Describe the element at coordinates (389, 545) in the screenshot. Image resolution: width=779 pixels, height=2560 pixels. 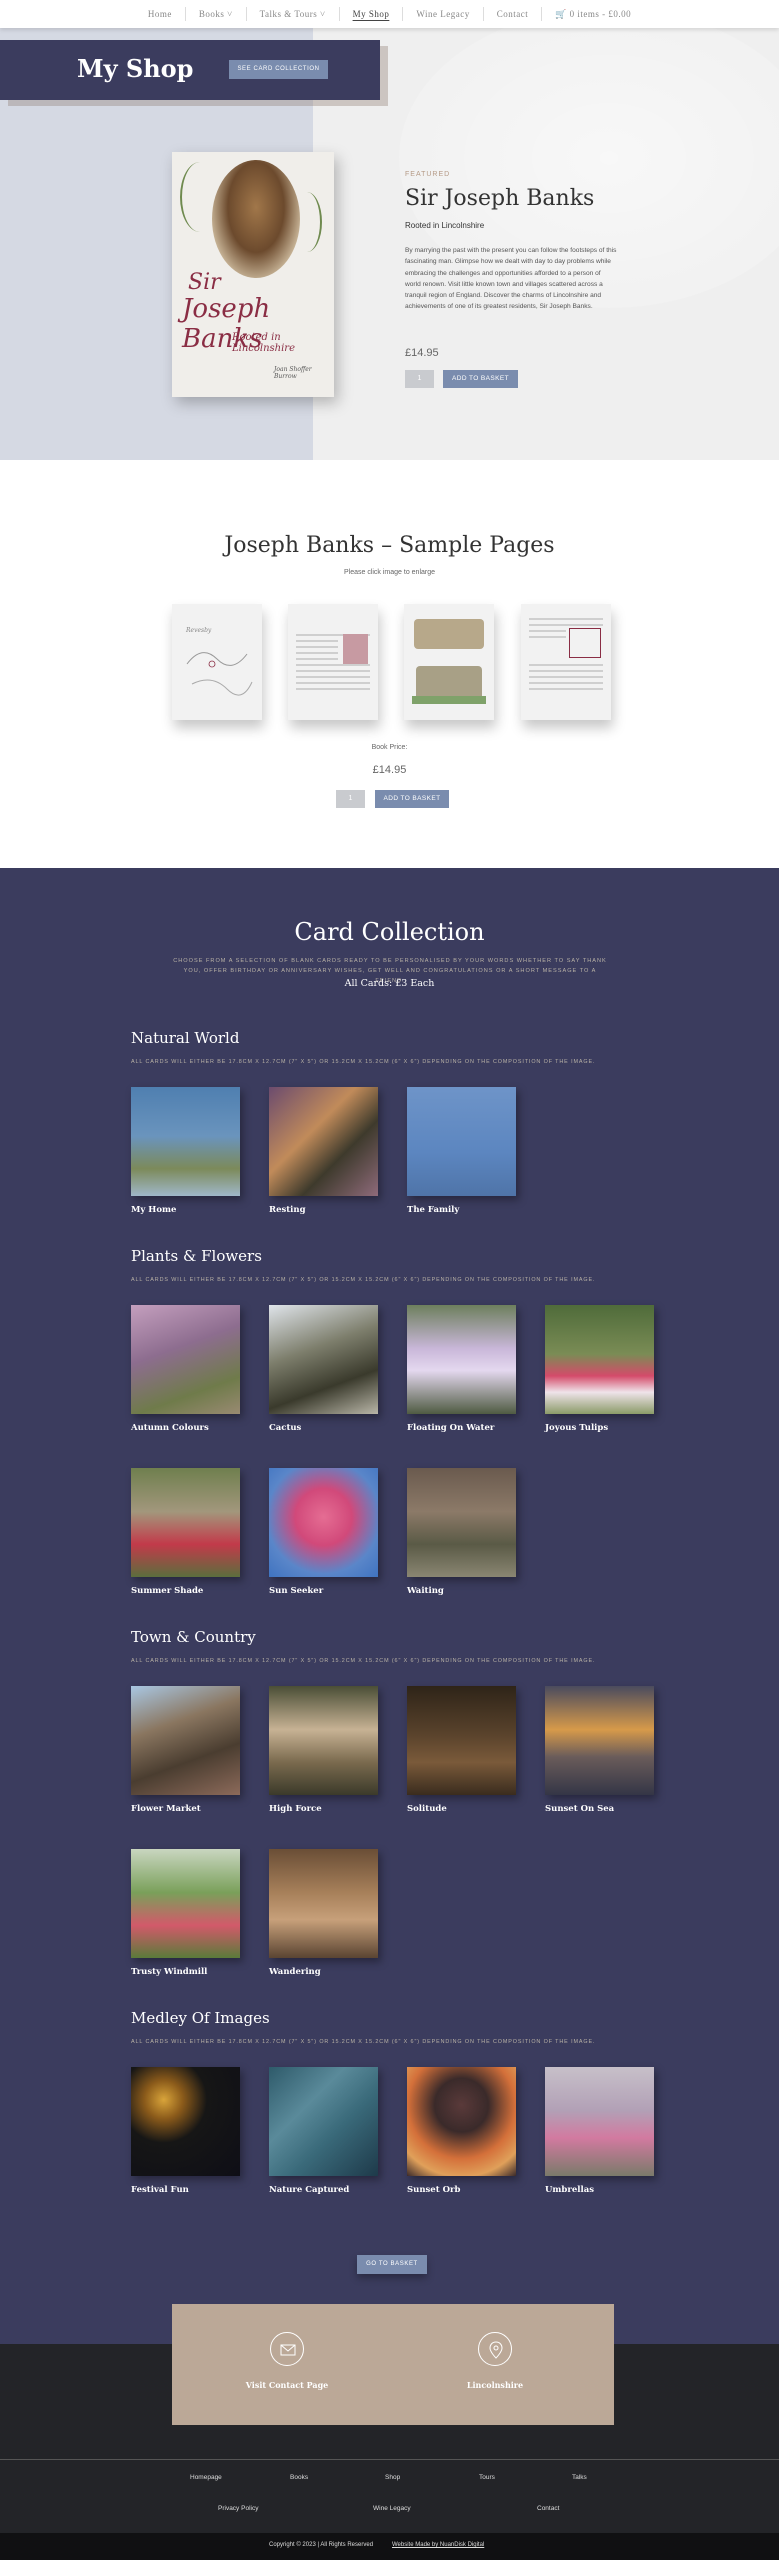
I see `sample-pages-title: Joseph Banks – Sample Pages` at that location.